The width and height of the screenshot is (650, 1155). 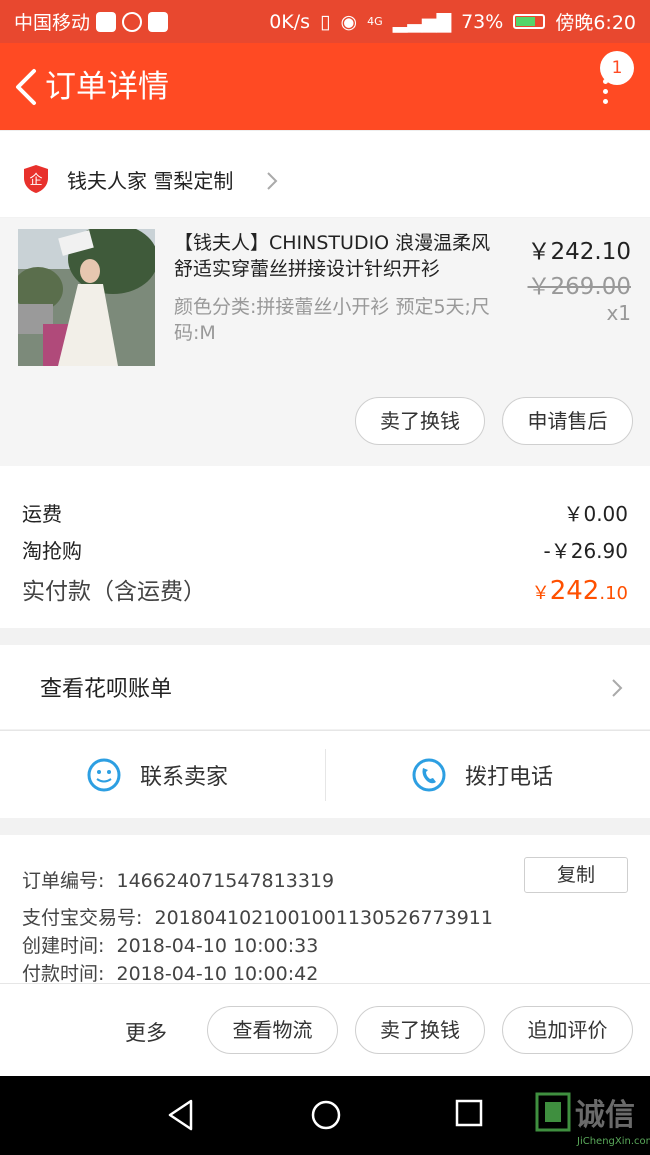 I want to click on bottom-action-bar: 更多 查看物流 卖了换钱 追加评价, so click(x=325, y=1030).